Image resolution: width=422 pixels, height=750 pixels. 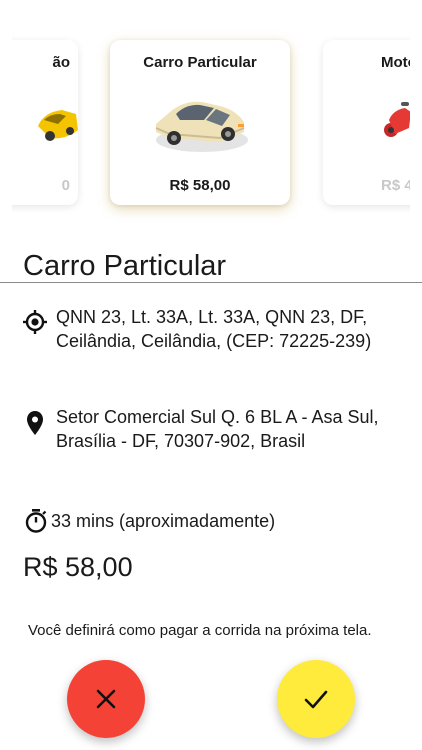 What do you see at coordinates (65, 185) in the screenshot?
I see `vehicle-card-price: 0` at bounding box center [65, 185].